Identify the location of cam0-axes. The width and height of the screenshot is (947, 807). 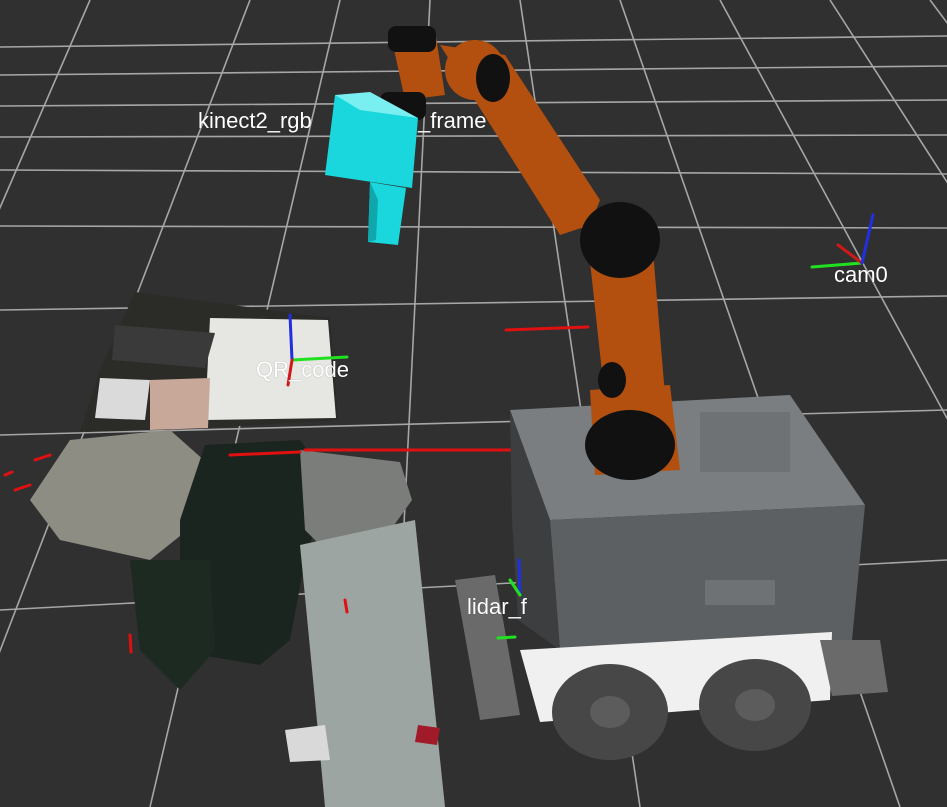
(842, 241).